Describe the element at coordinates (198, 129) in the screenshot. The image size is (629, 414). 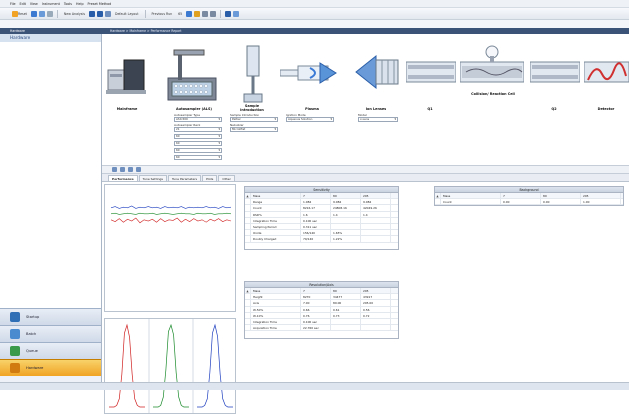
I see `rack-select-1: 21` at that location.